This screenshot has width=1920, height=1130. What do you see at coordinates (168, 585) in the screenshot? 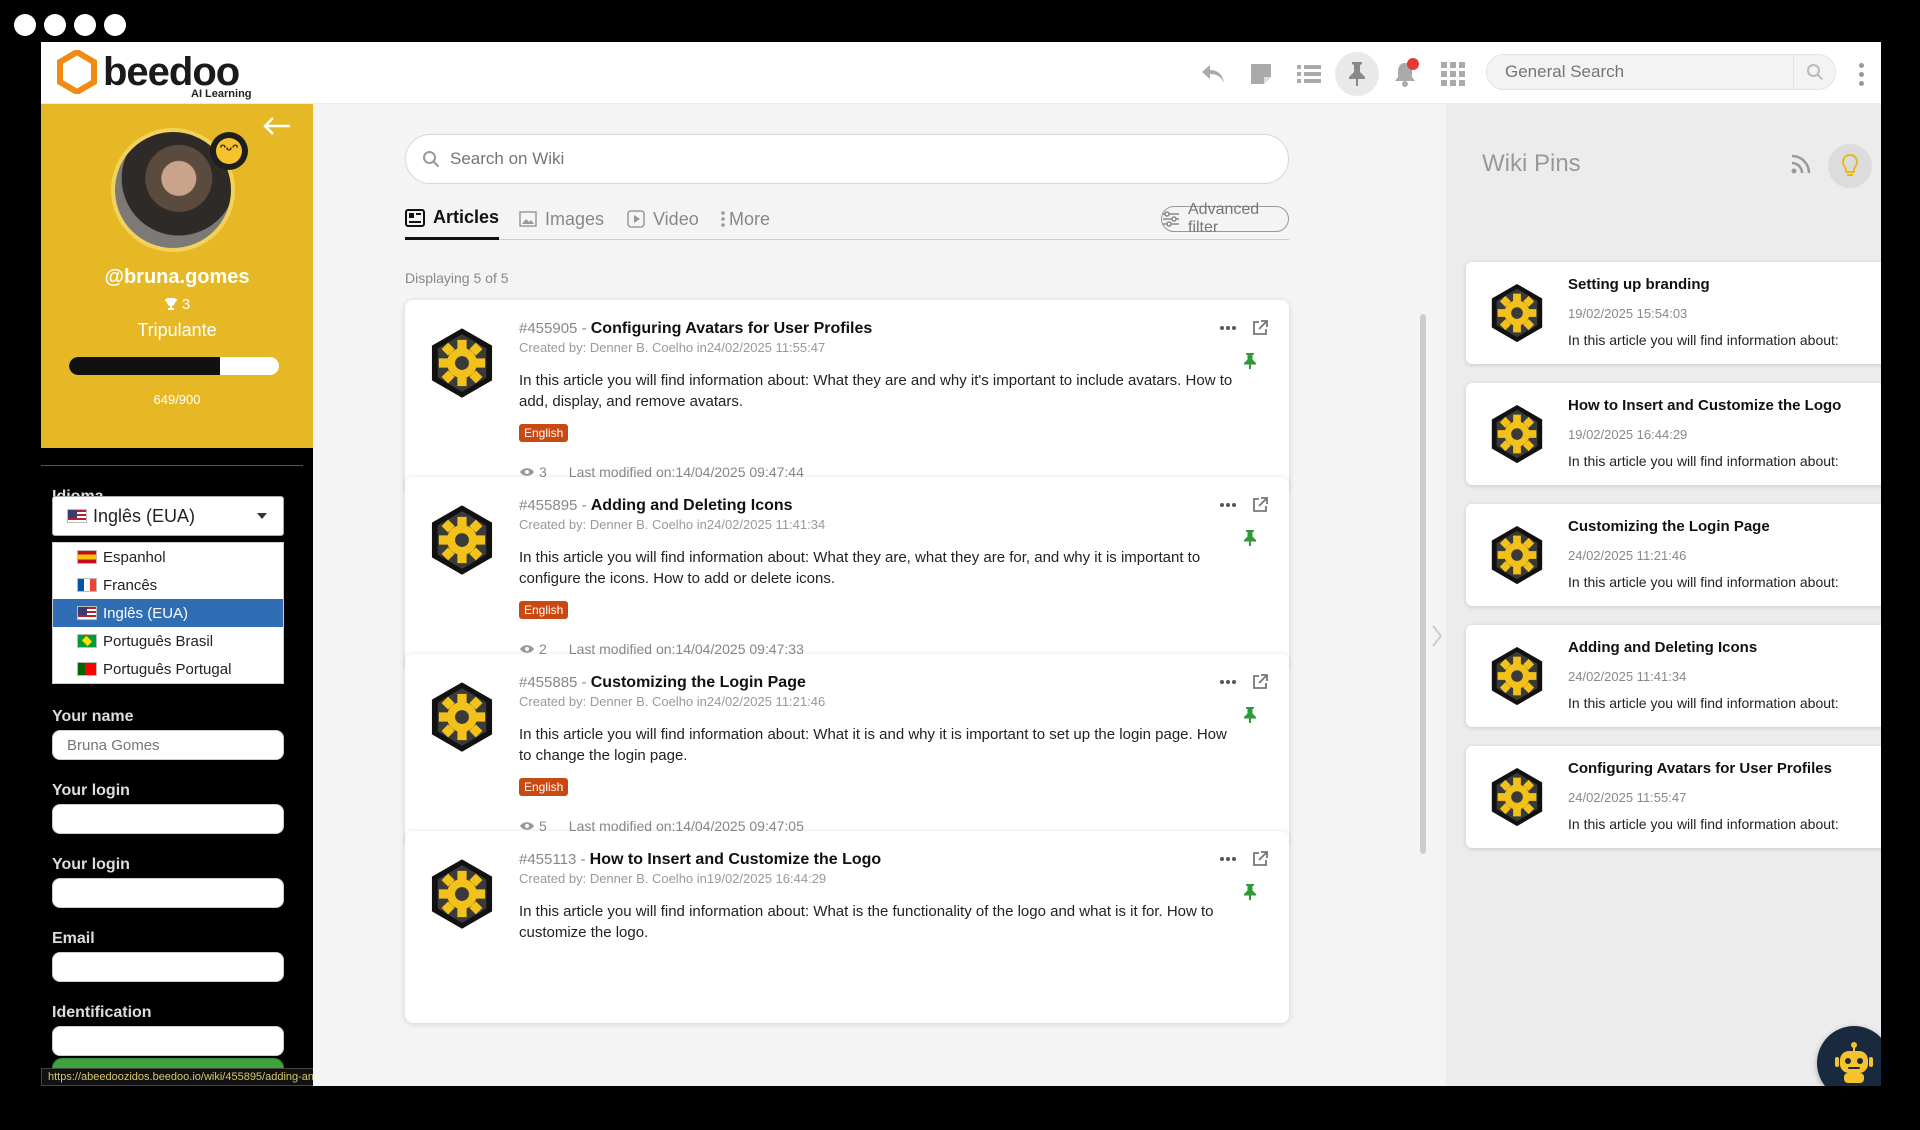
I see `language-option-fr: Francês` at bounding box center [168, 585].